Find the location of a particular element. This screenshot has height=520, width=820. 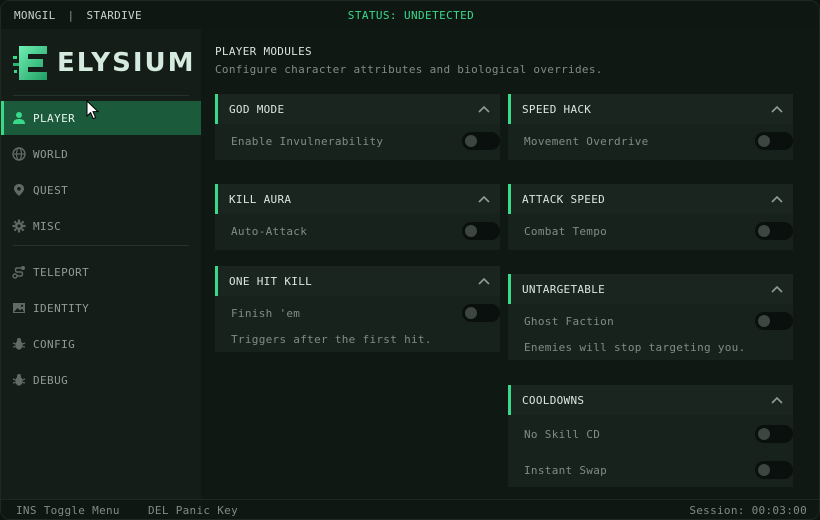

sidebar-item-label: DEBUG is located at coordinates (51, 380).